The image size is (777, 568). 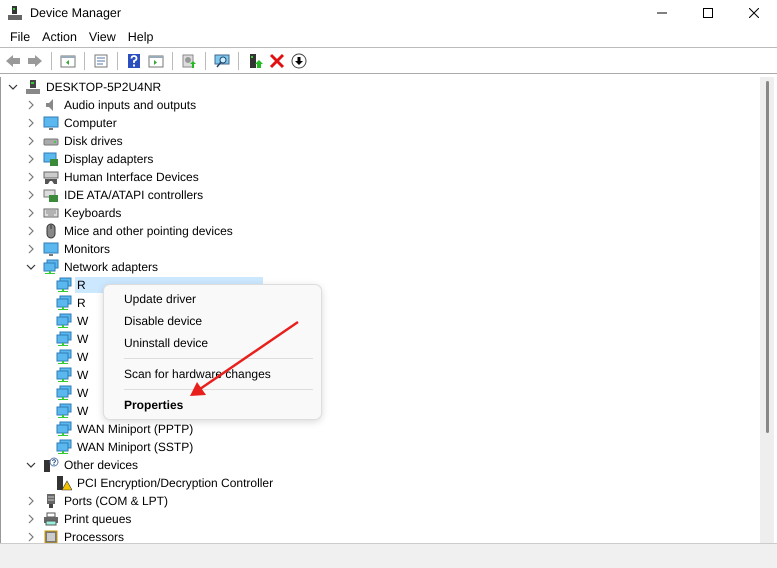 I want to click on display-adapter-icon, so click(x=51, y=159).